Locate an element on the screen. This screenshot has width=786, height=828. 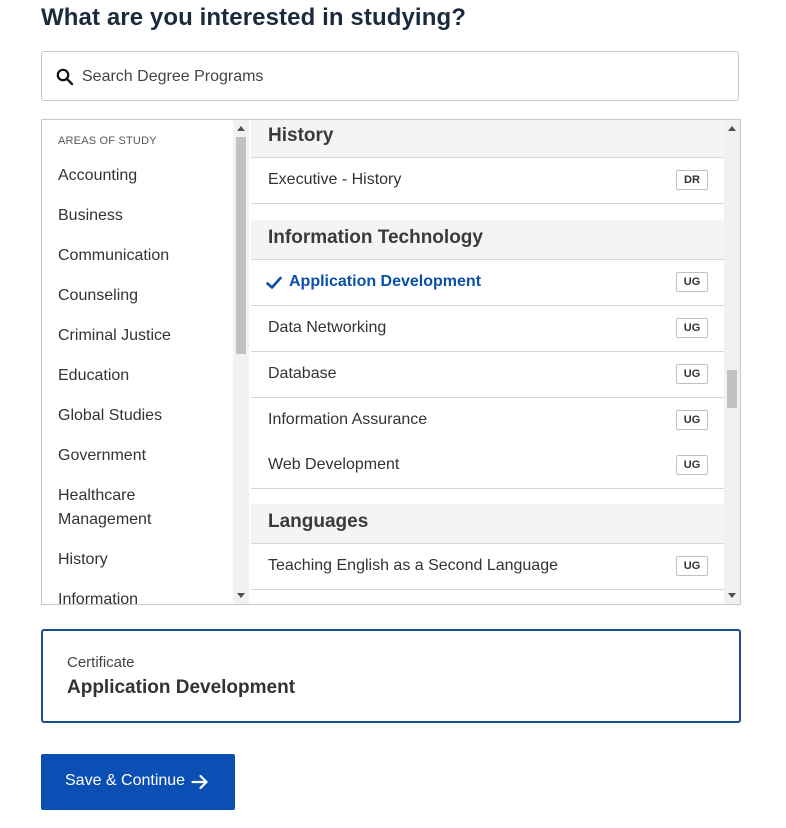
areas-scrollbar is located at coordinates (241, 362).